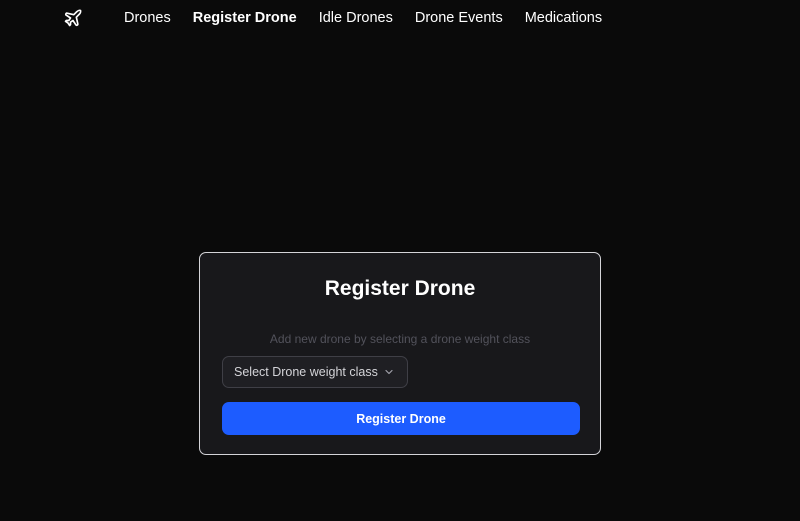  Describe the element at coordinates (73, 18) in the screenshot. I see `airplane-icon` at that location.